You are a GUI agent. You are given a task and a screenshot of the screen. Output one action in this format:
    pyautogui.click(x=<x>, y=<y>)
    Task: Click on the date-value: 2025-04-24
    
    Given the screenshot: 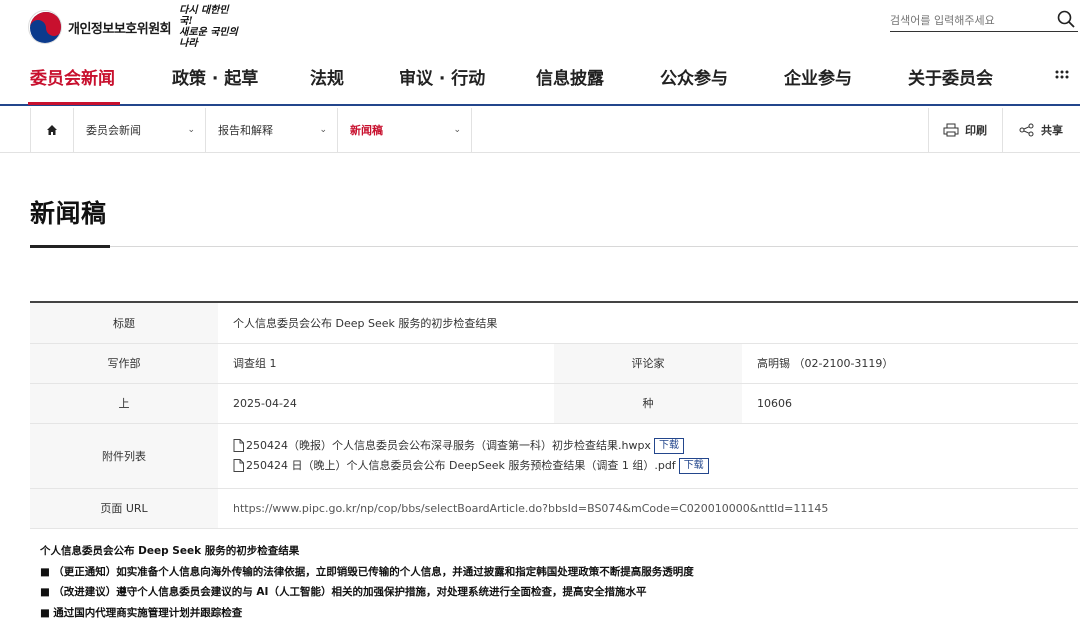 What is the action you would take?
    pyautogui.click(x=386, y=403)
    